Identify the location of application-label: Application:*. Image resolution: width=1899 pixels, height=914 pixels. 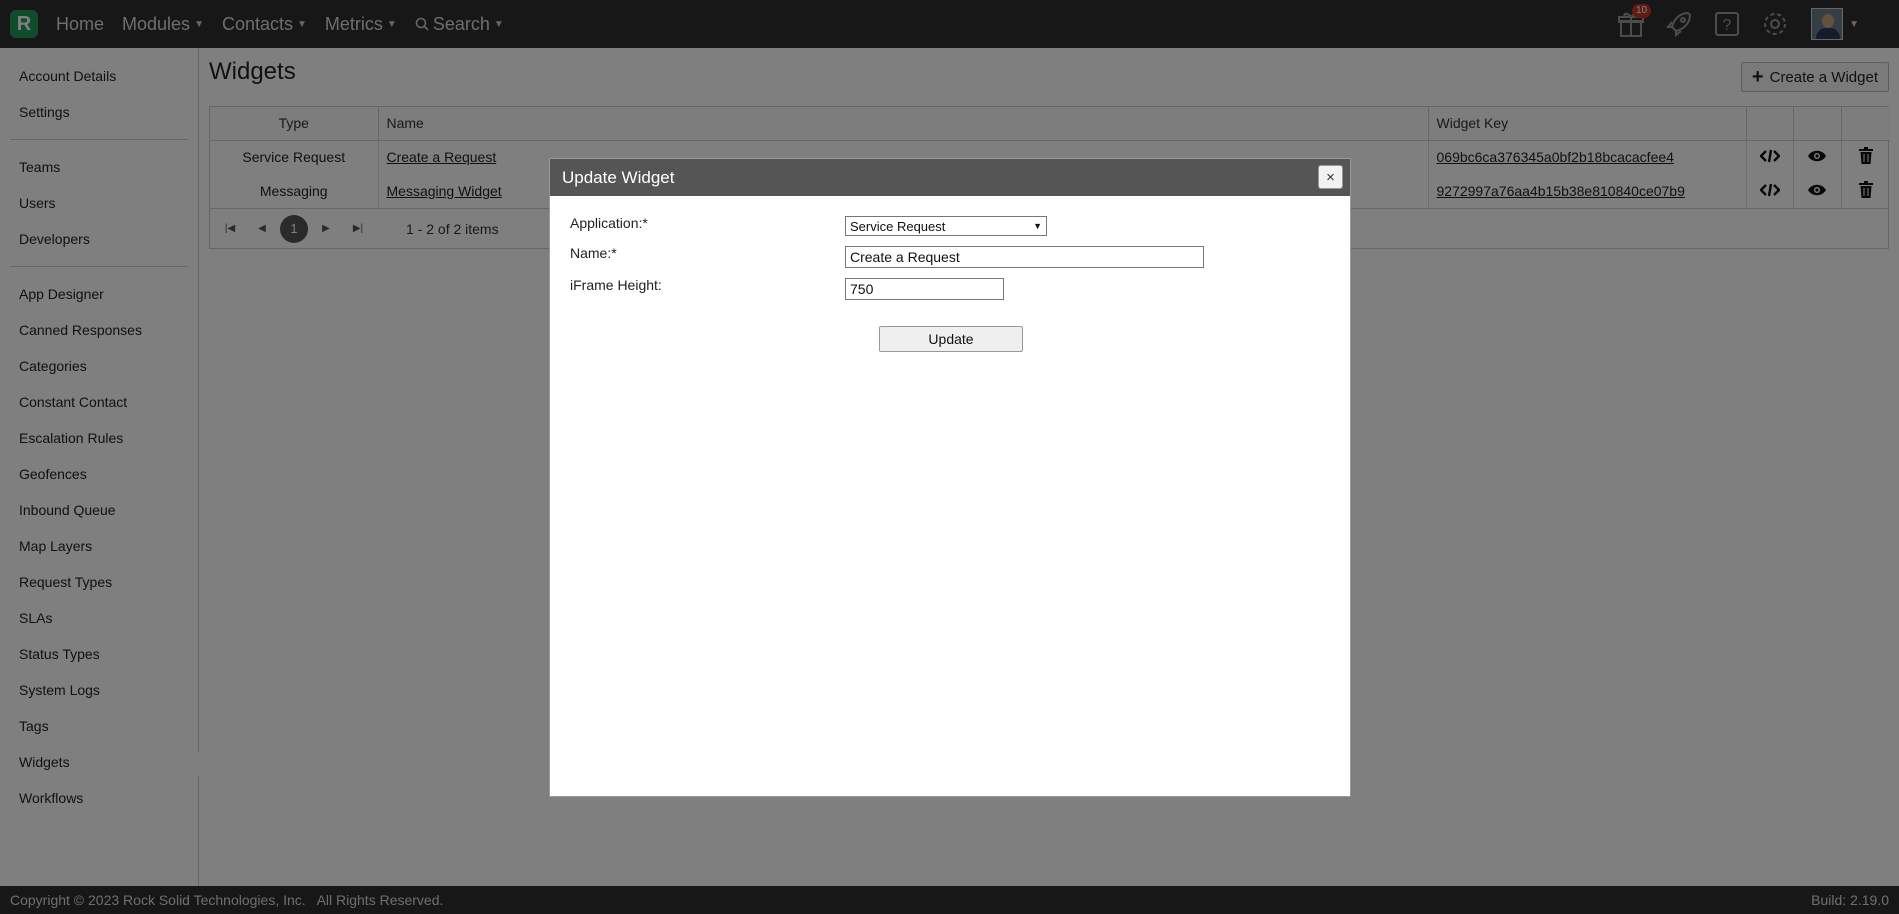
(609, 223).